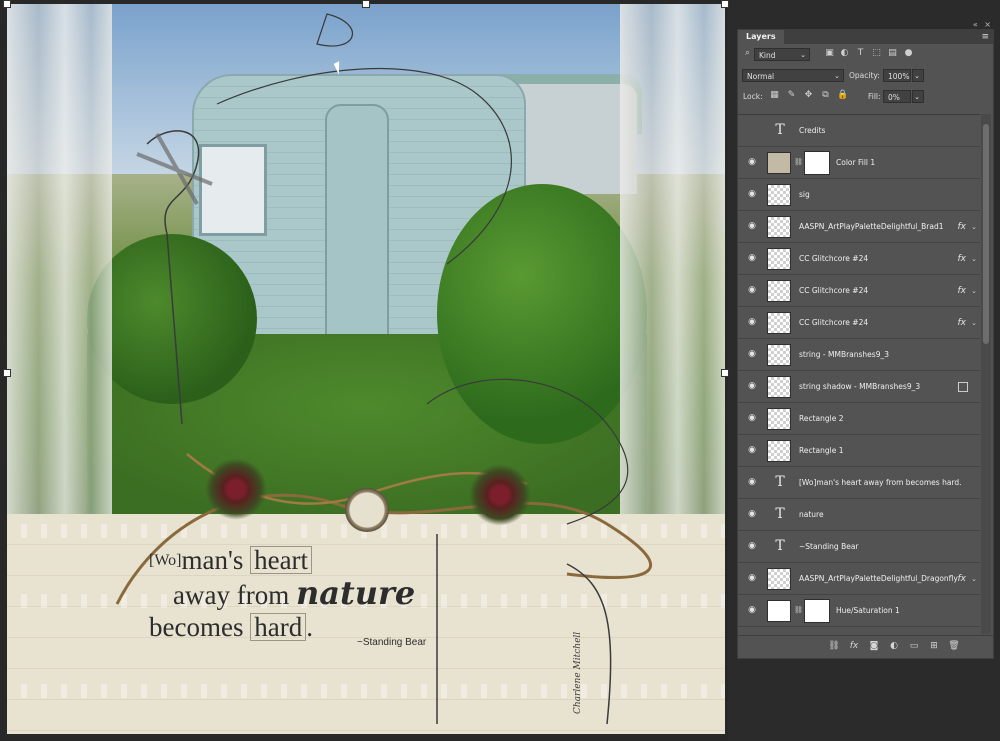 This screenshot has width=1000, height=741. What do you see at coordinates (859, 195) in the screenshot?
I see `layer-row: ◉ sig` at bounding box center [859, 195].